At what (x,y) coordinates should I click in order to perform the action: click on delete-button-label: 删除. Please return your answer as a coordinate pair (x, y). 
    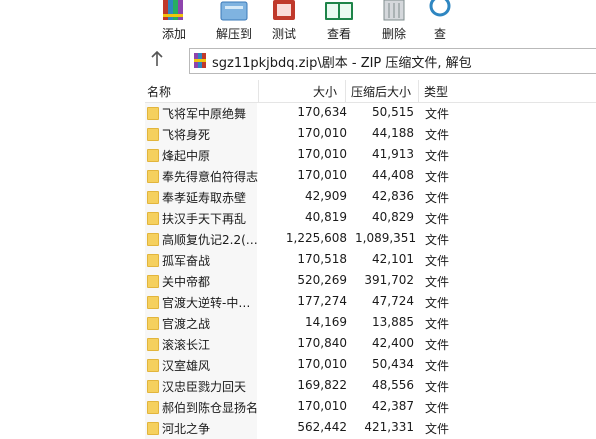
    Looking at the image, I should click on (393, 34).